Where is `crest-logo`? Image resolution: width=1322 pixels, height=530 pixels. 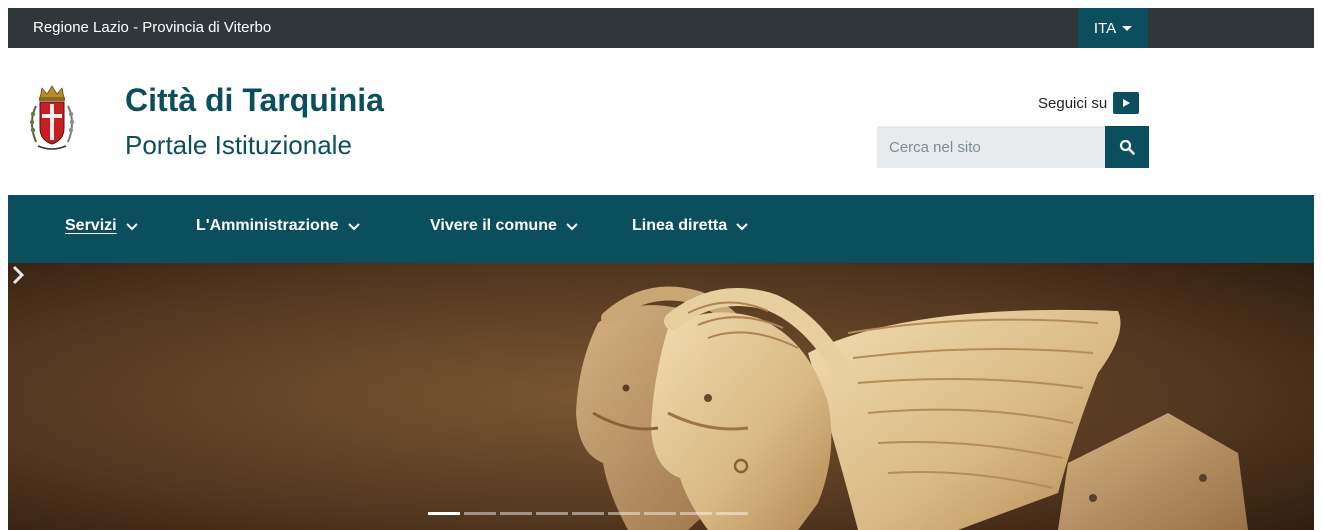 crest-logo is located at coordinates (52, 120).